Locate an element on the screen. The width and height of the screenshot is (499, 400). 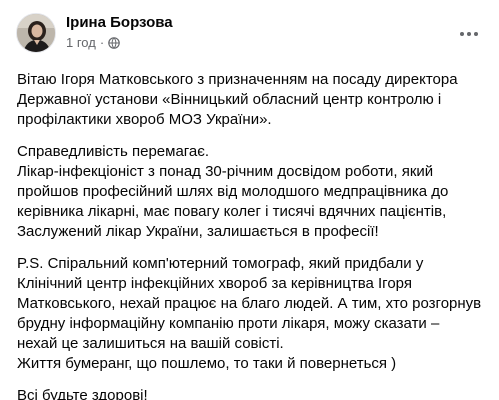
more-options-icon is located at coordinates (469, 34).